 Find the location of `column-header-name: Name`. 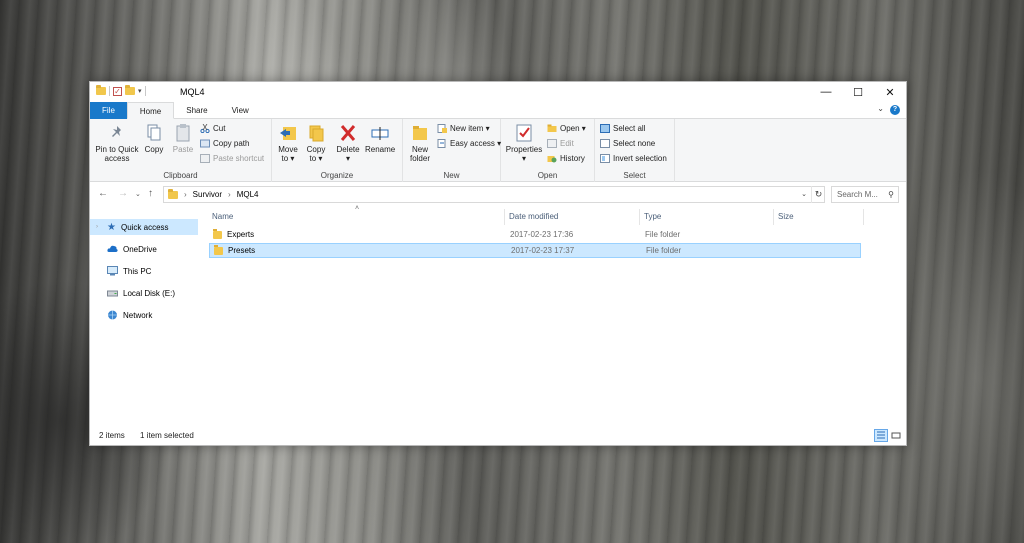

column-header-name: Name is located at coordinates (222, 217).